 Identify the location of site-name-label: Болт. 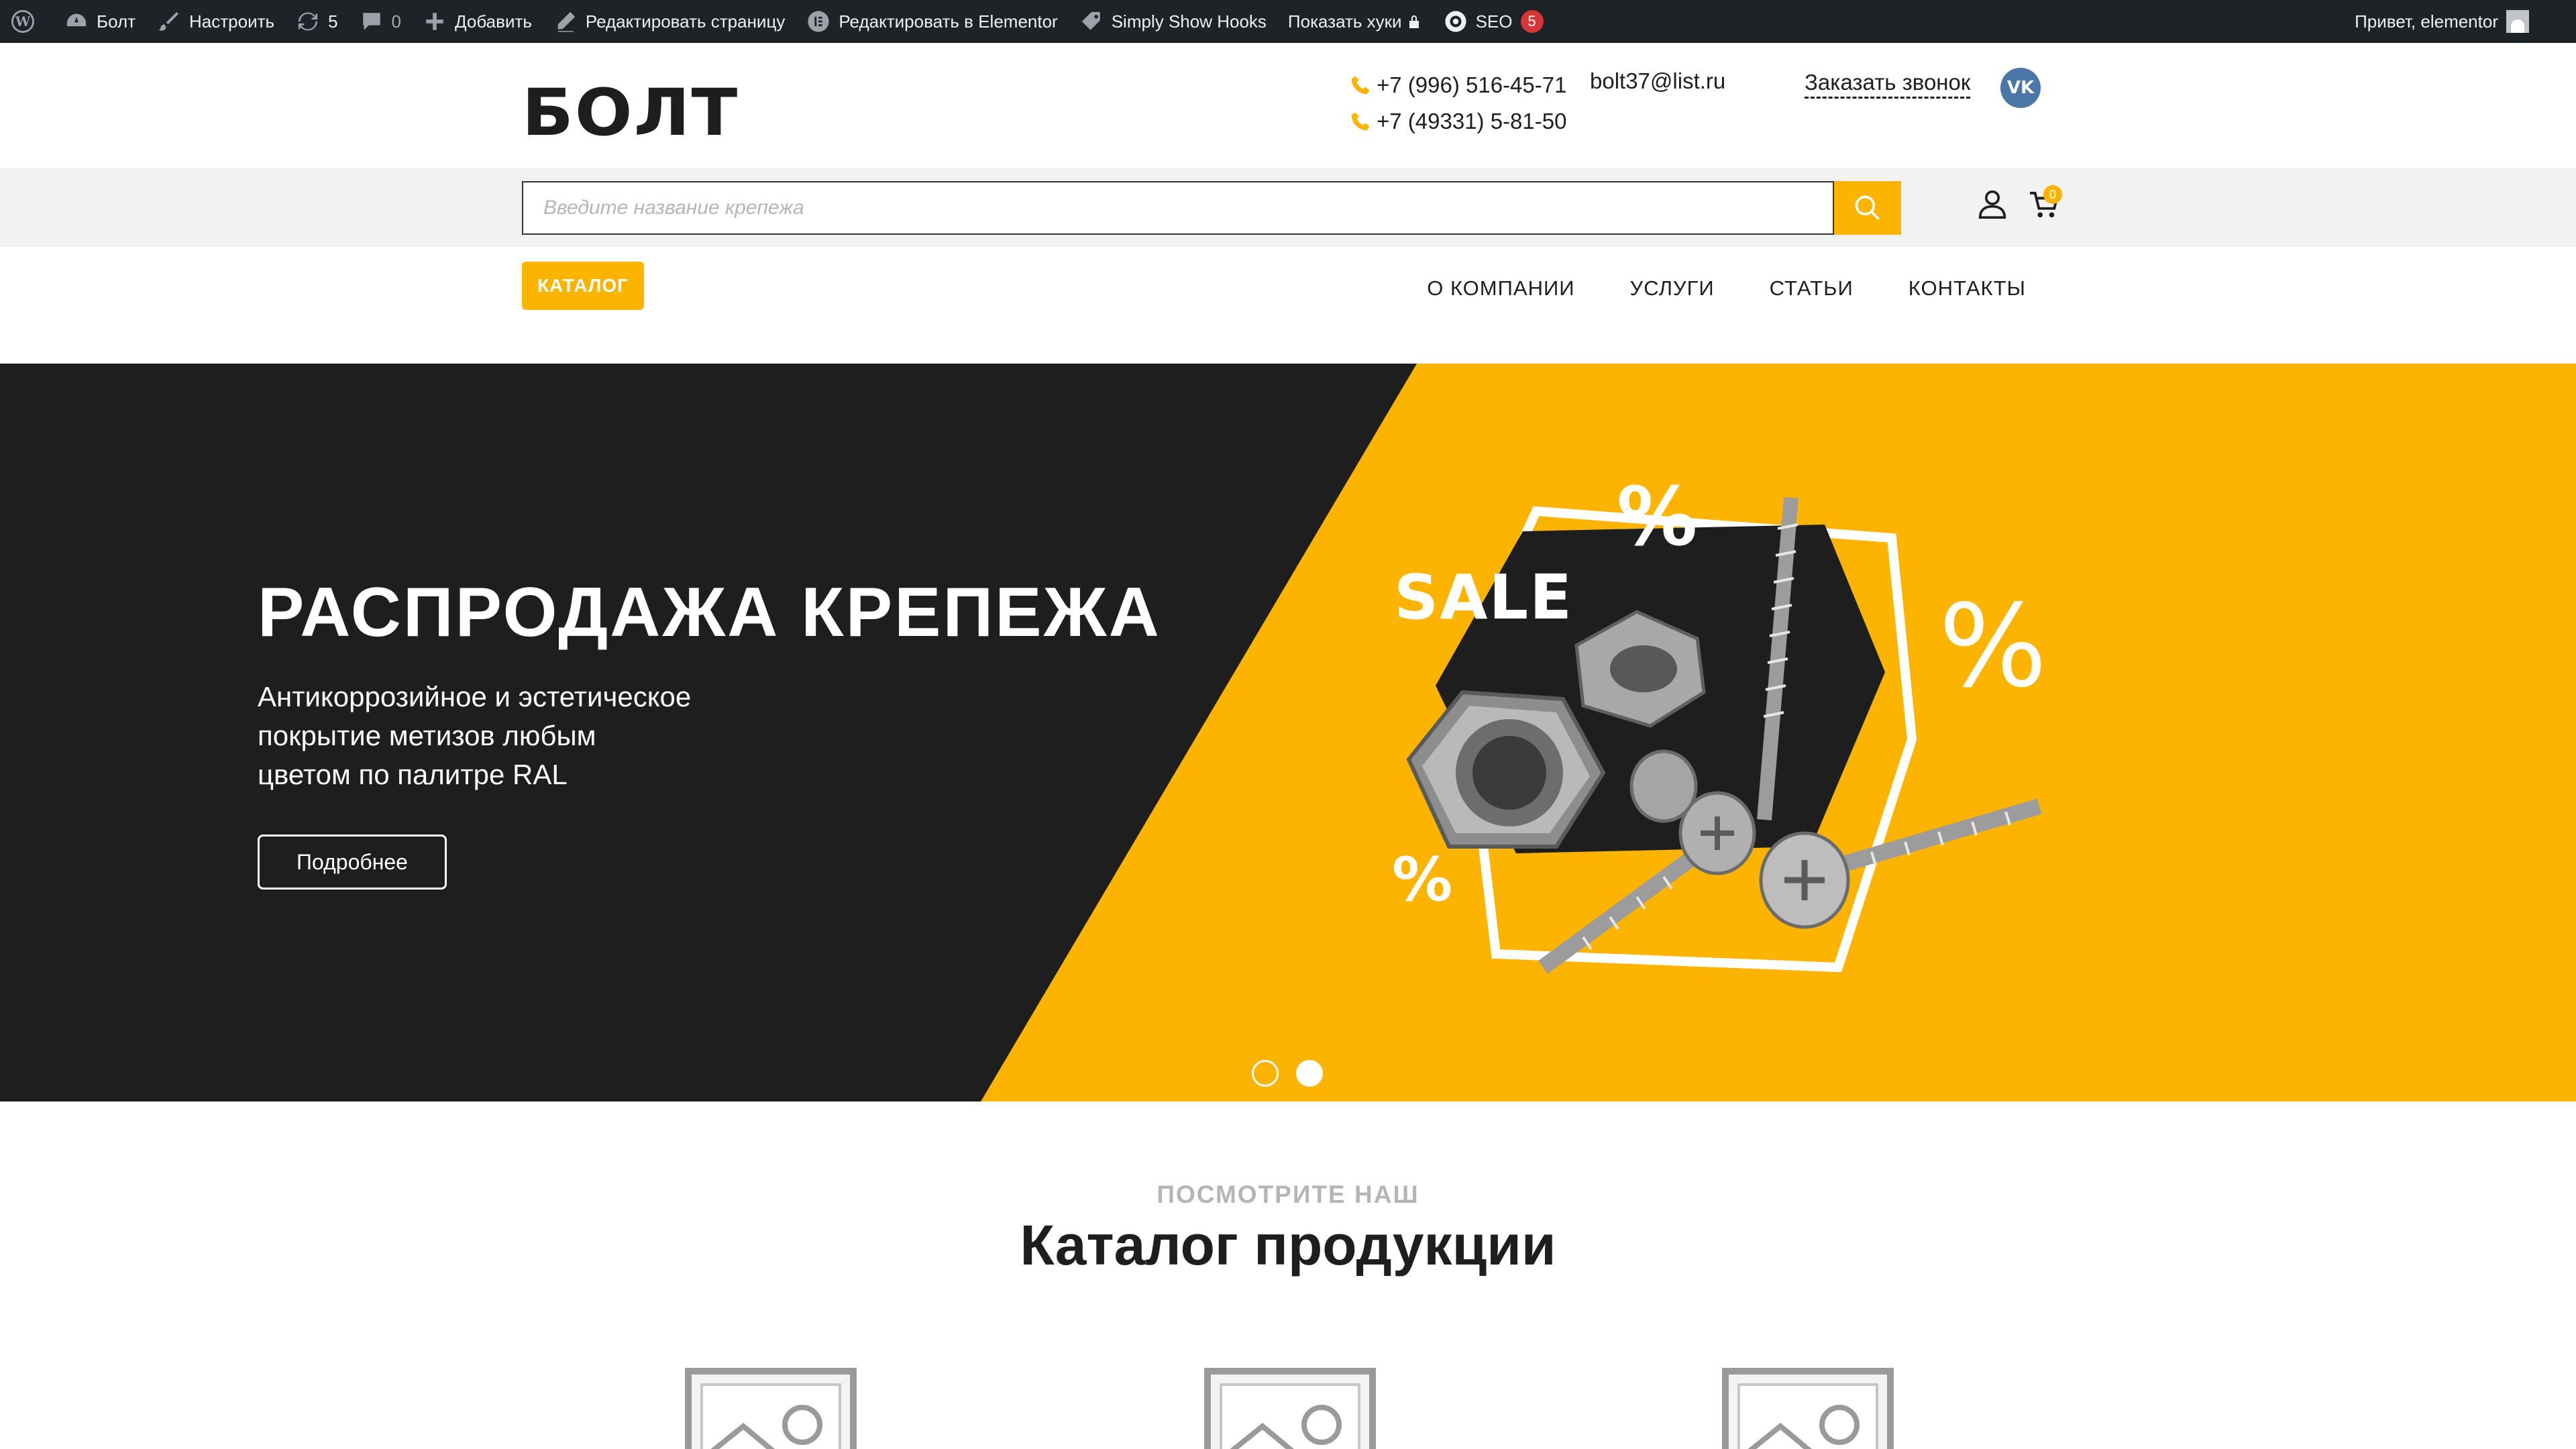
(116, 21).